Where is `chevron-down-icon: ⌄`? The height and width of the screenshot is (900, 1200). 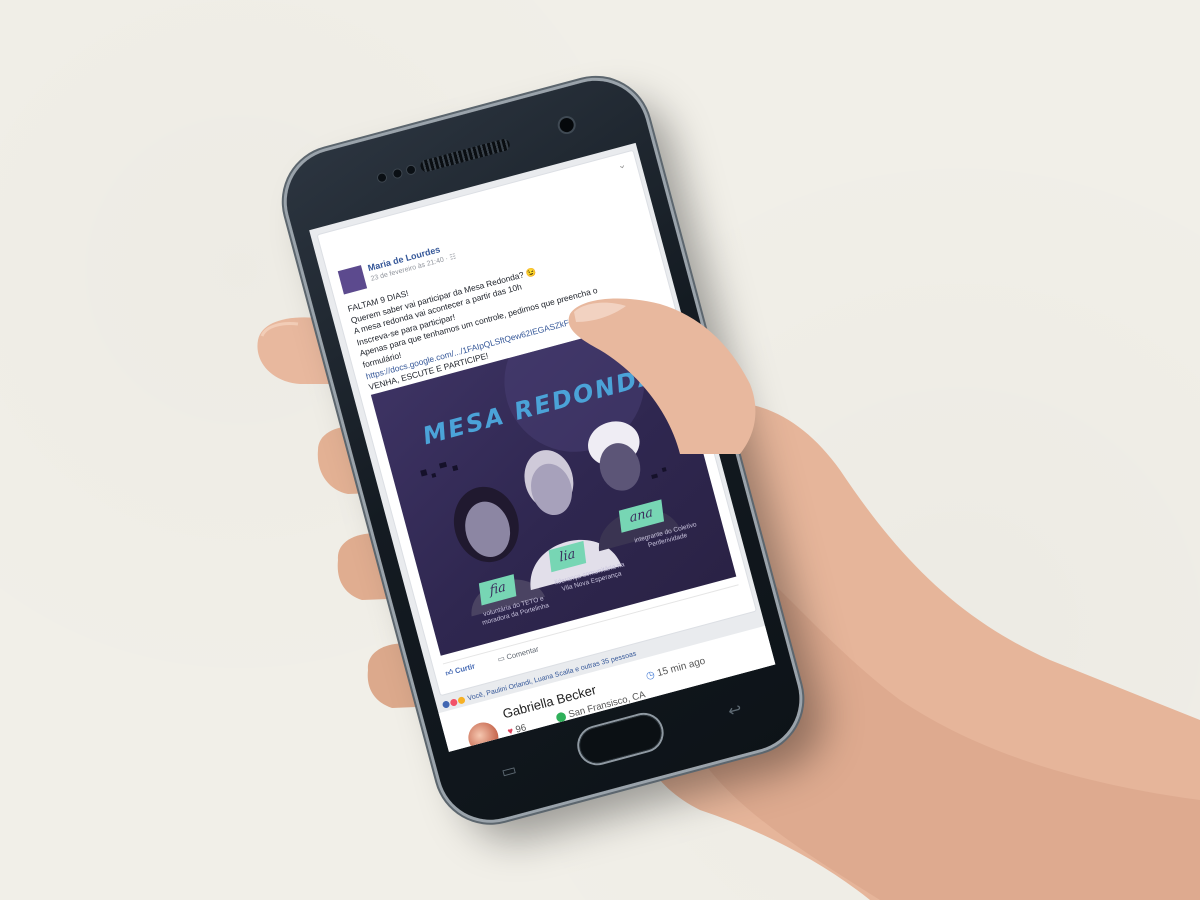
chevron-down-icon: ⌄ is located at coordinates (621, 165).